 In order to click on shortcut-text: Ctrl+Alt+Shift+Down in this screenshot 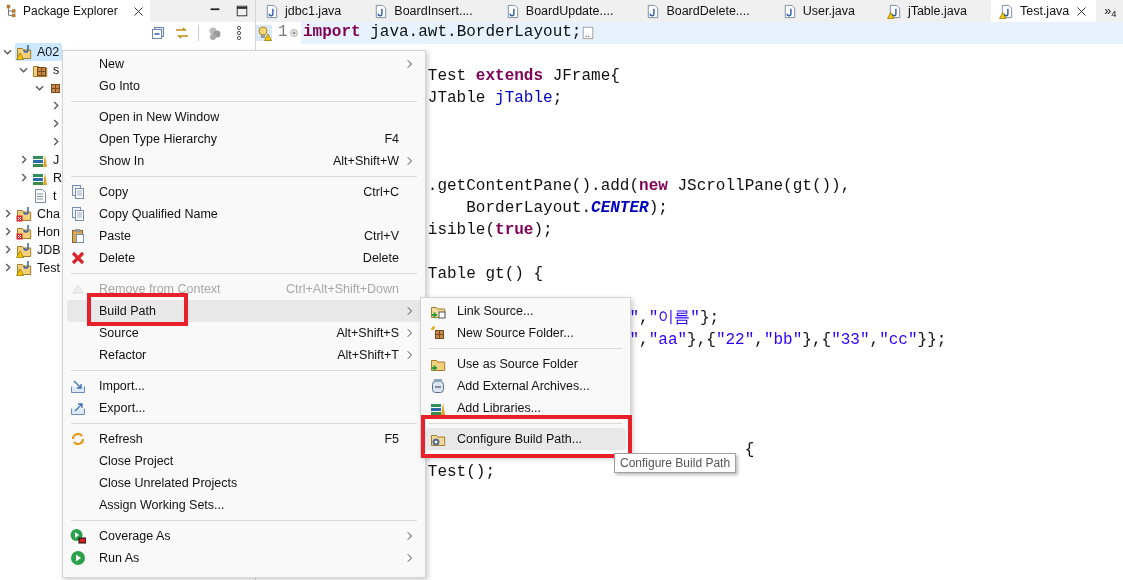, I will do `click(342, 289)`.